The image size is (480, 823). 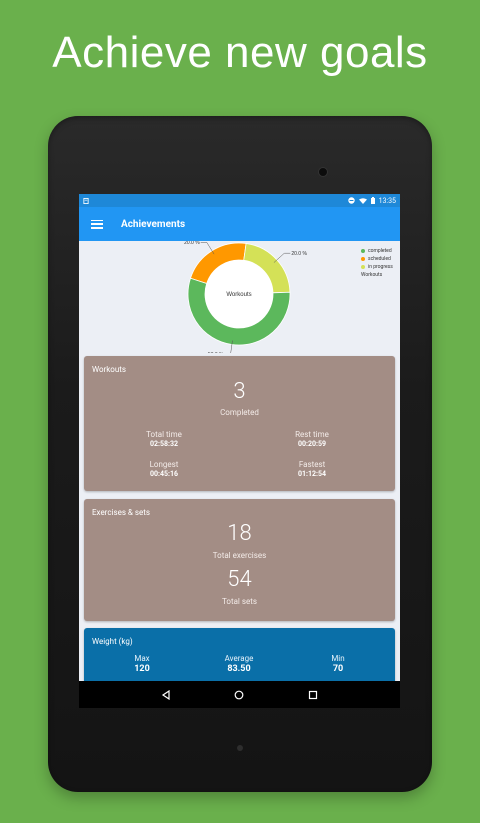 I want to click on legend-label-scheduled: scheduled, so click(x=379, y=259).